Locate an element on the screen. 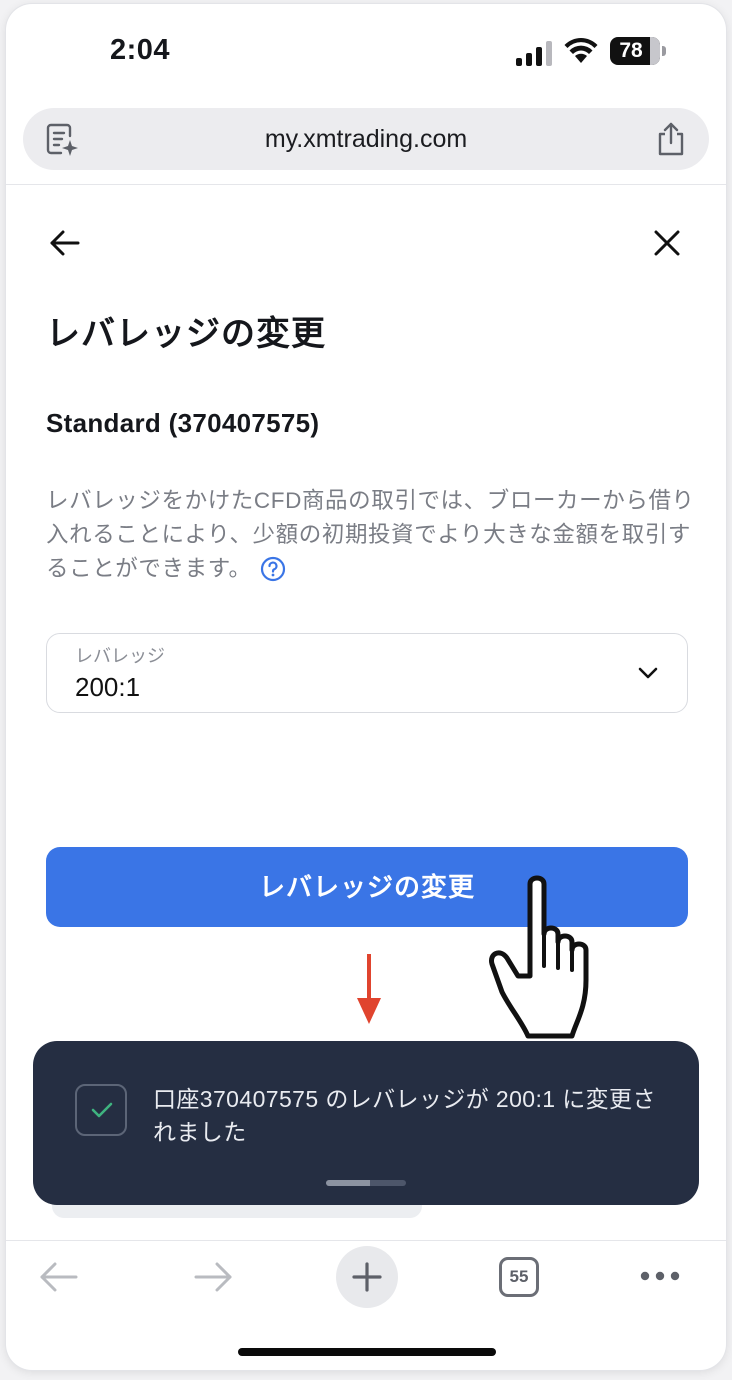  new-tab-button is located at coordinates (367, 1277).